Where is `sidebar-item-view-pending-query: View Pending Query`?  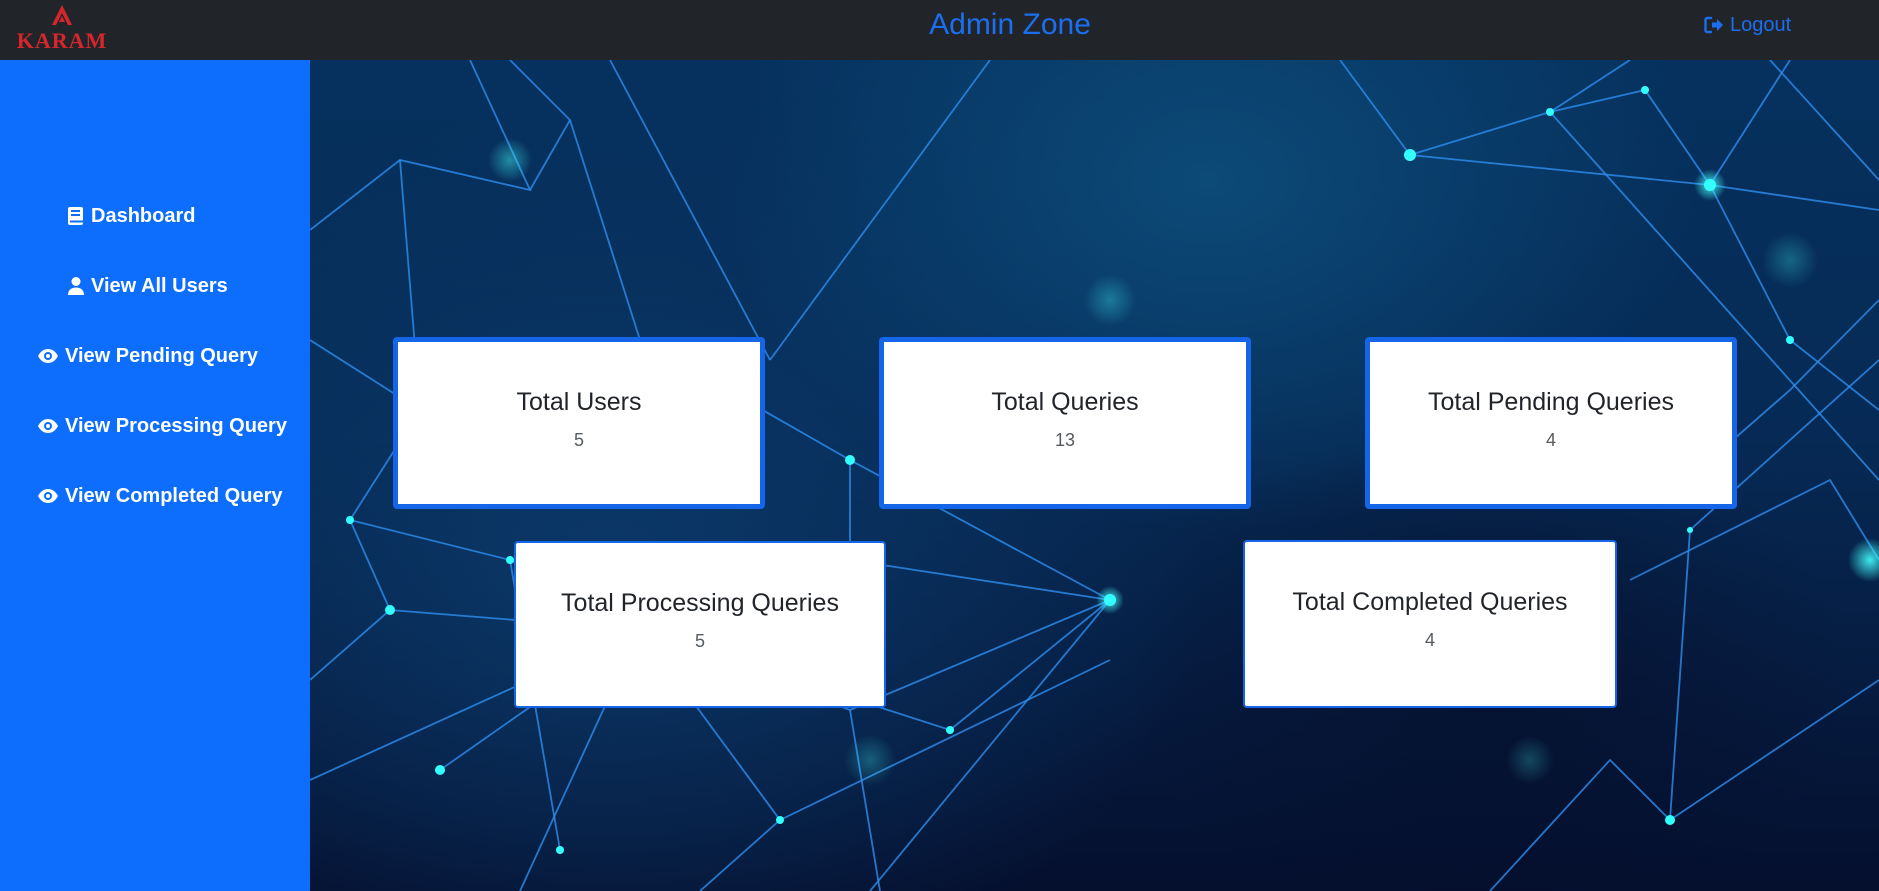 sidebar-item-view-pending-query: View Pending Query is located at coordinates (147, 356).